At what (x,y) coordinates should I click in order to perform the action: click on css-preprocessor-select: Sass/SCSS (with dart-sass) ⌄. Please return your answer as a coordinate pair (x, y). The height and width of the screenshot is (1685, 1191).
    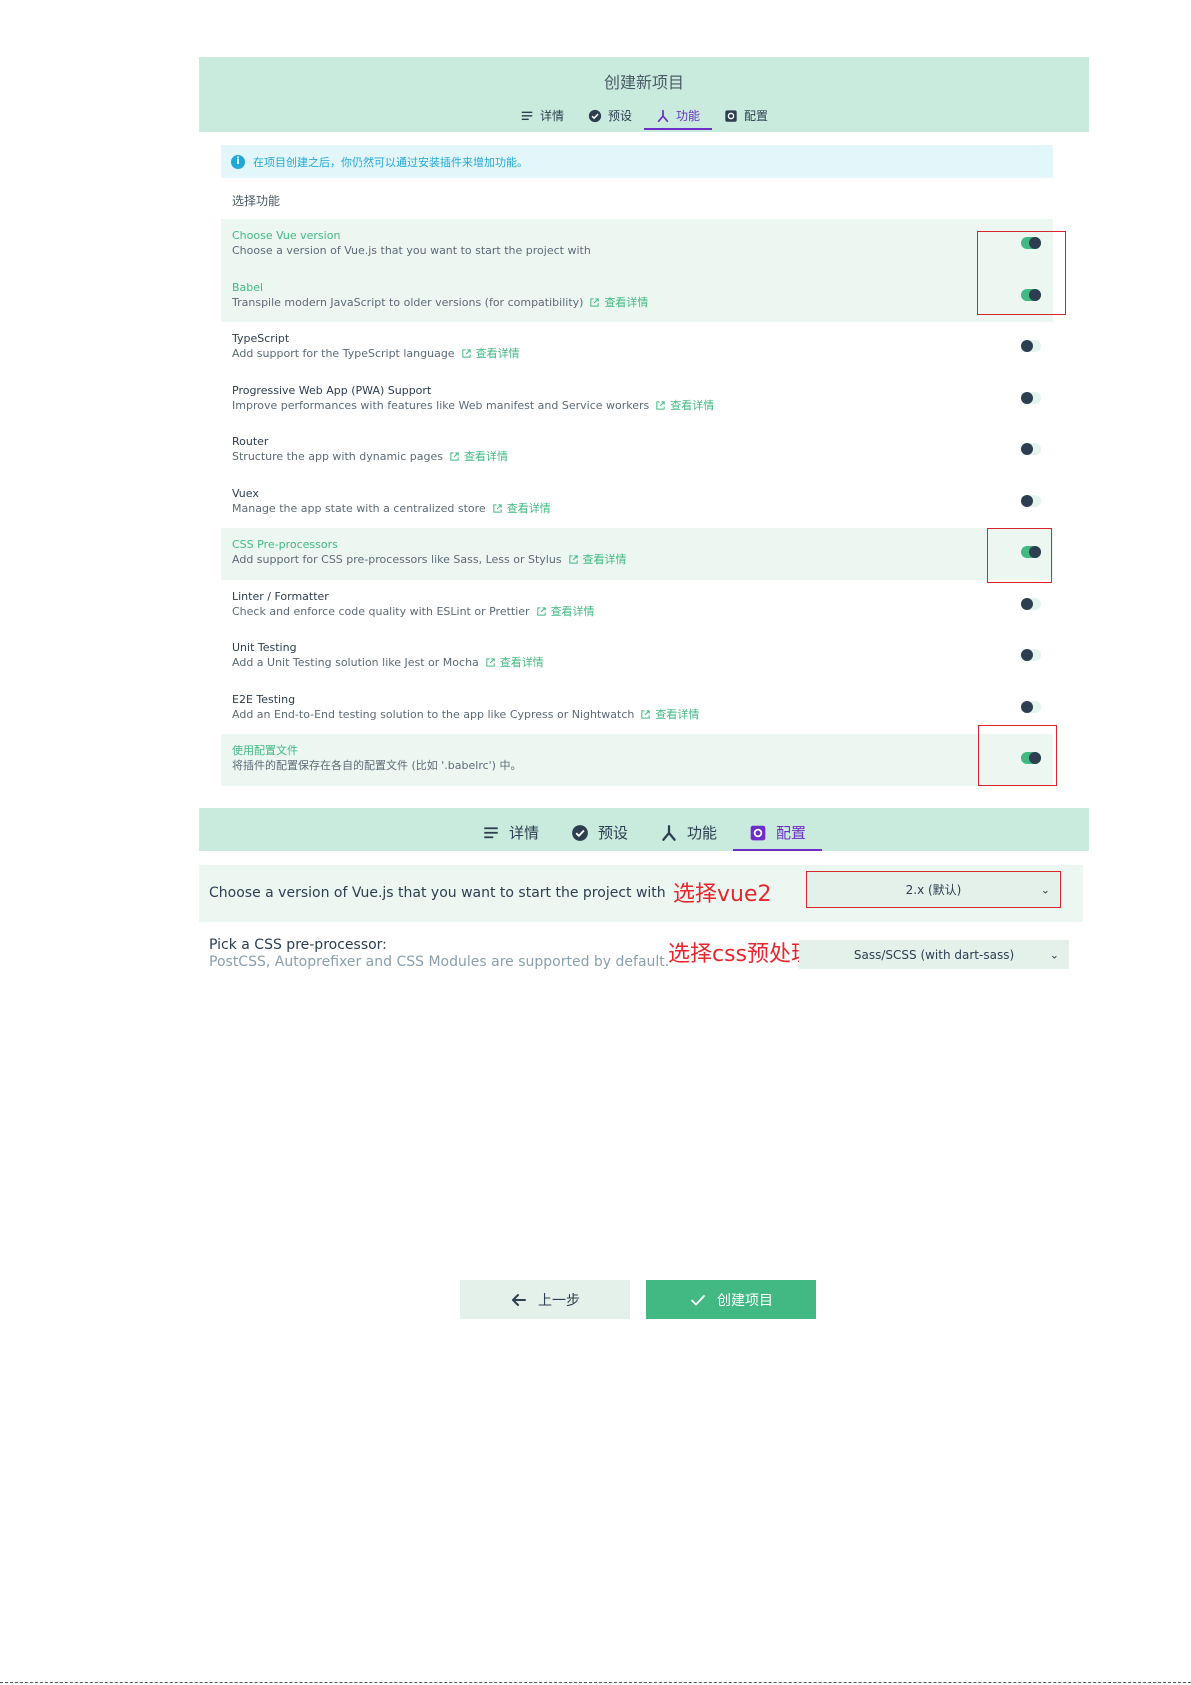
    Looking at the image, I should click on (934, 954).